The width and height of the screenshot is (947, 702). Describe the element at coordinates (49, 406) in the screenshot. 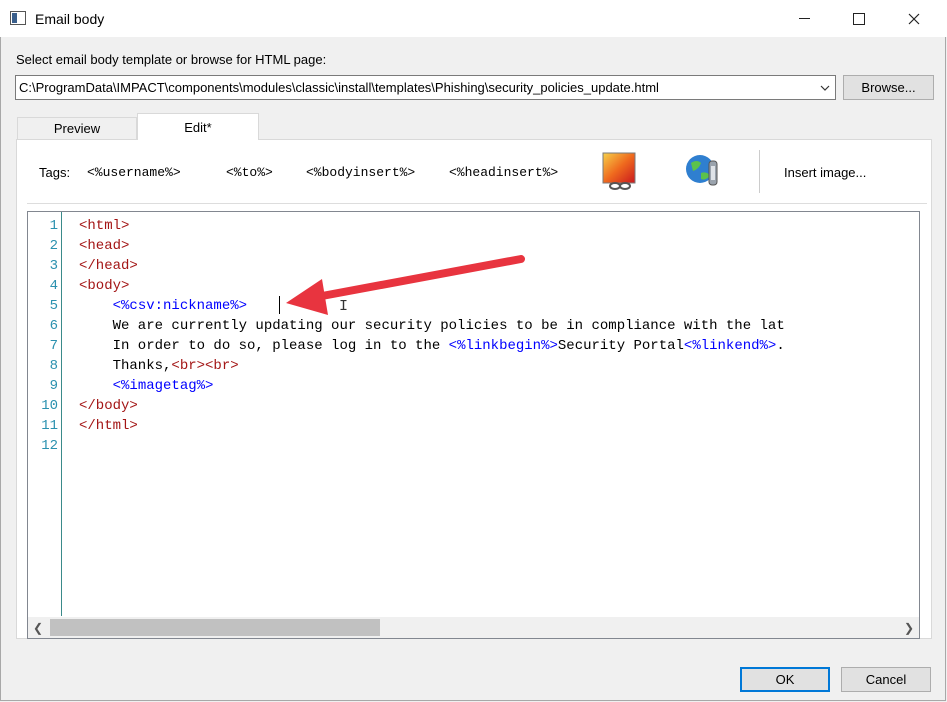

I see `line-number: 10` at that location.